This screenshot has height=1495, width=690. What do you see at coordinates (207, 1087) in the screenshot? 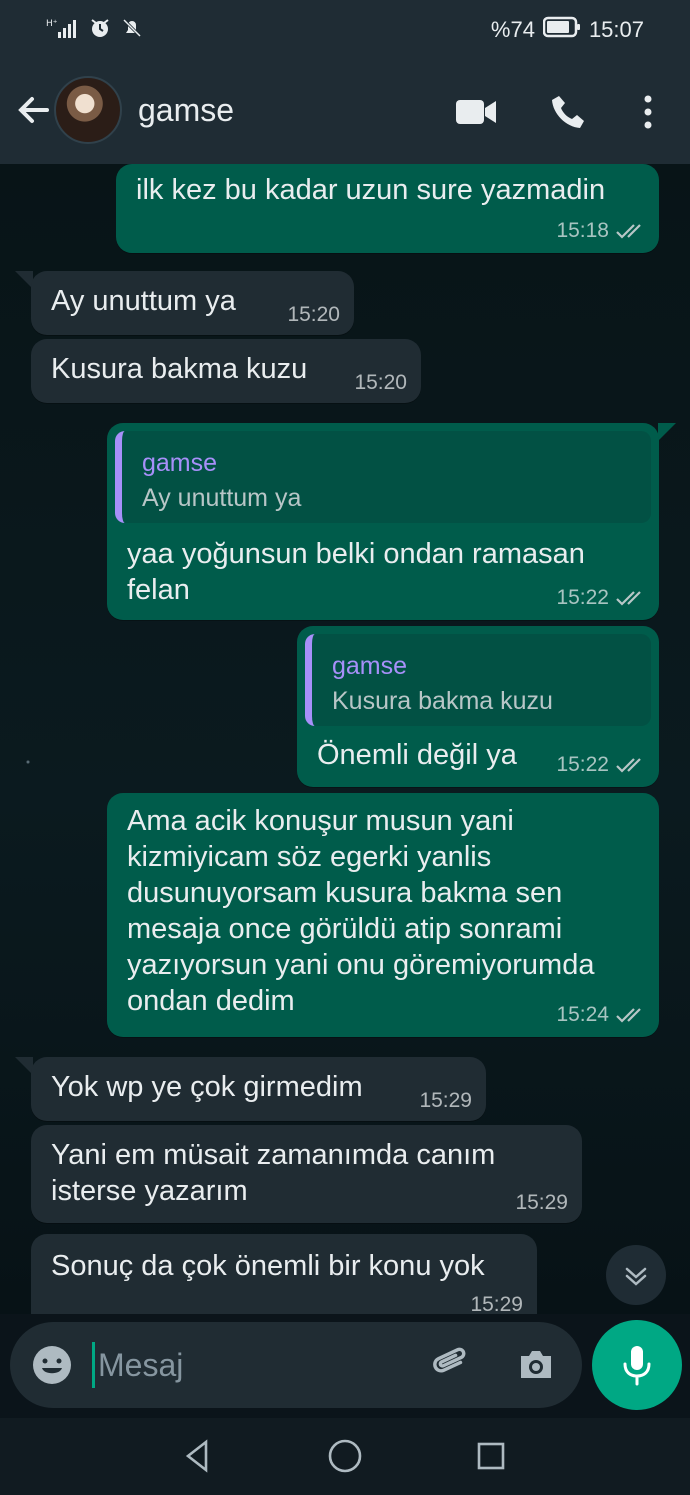
I see `message-text: Yok wp ye çok girmedim` at bounding box center [207, 1087].